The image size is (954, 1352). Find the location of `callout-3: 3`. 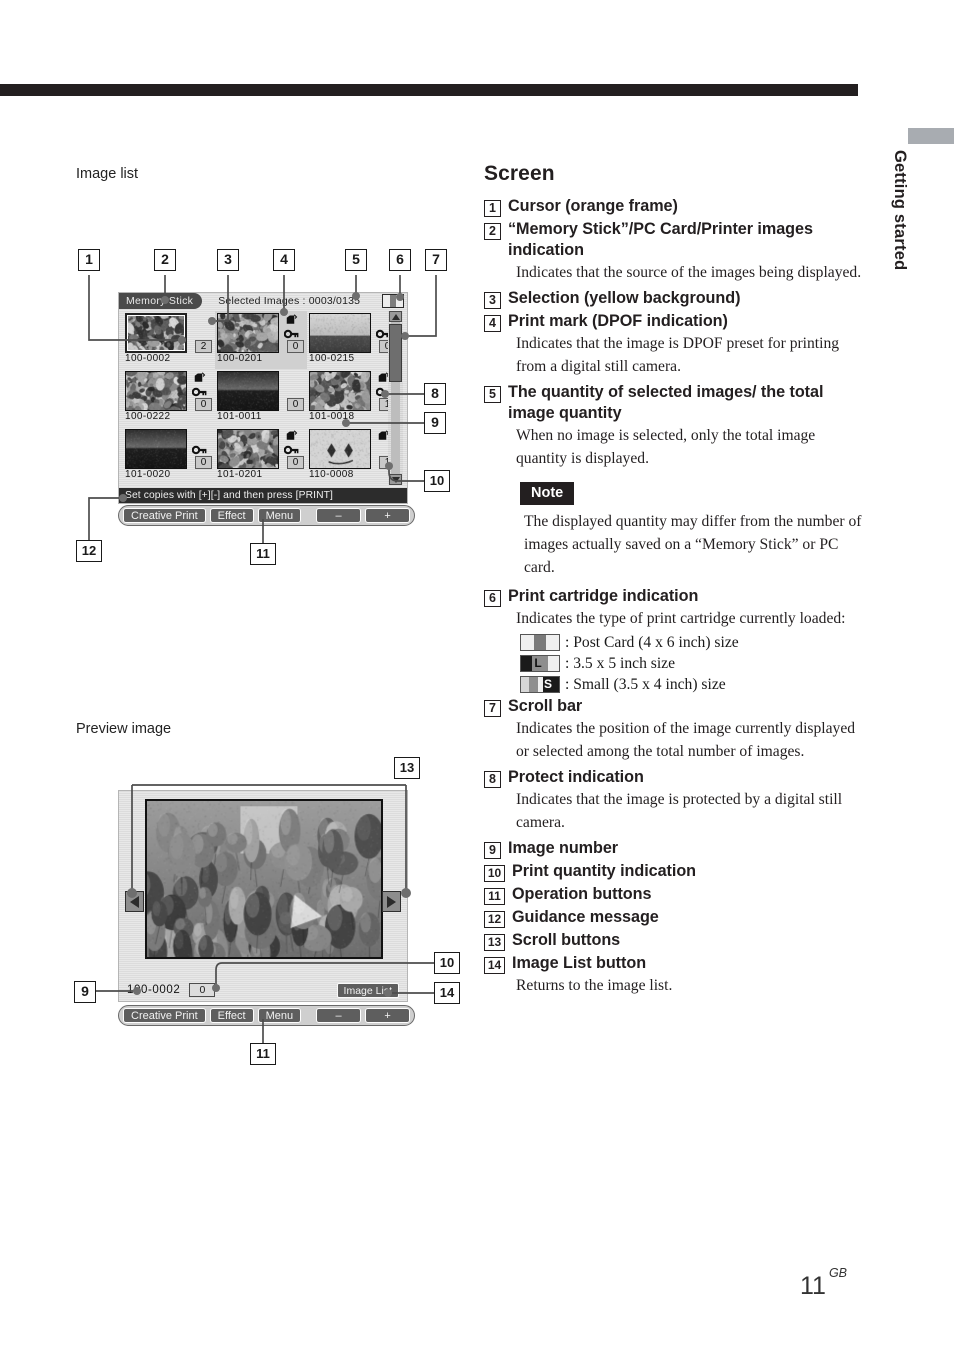

callout-3: 3 is located at coordinates (228, 260).